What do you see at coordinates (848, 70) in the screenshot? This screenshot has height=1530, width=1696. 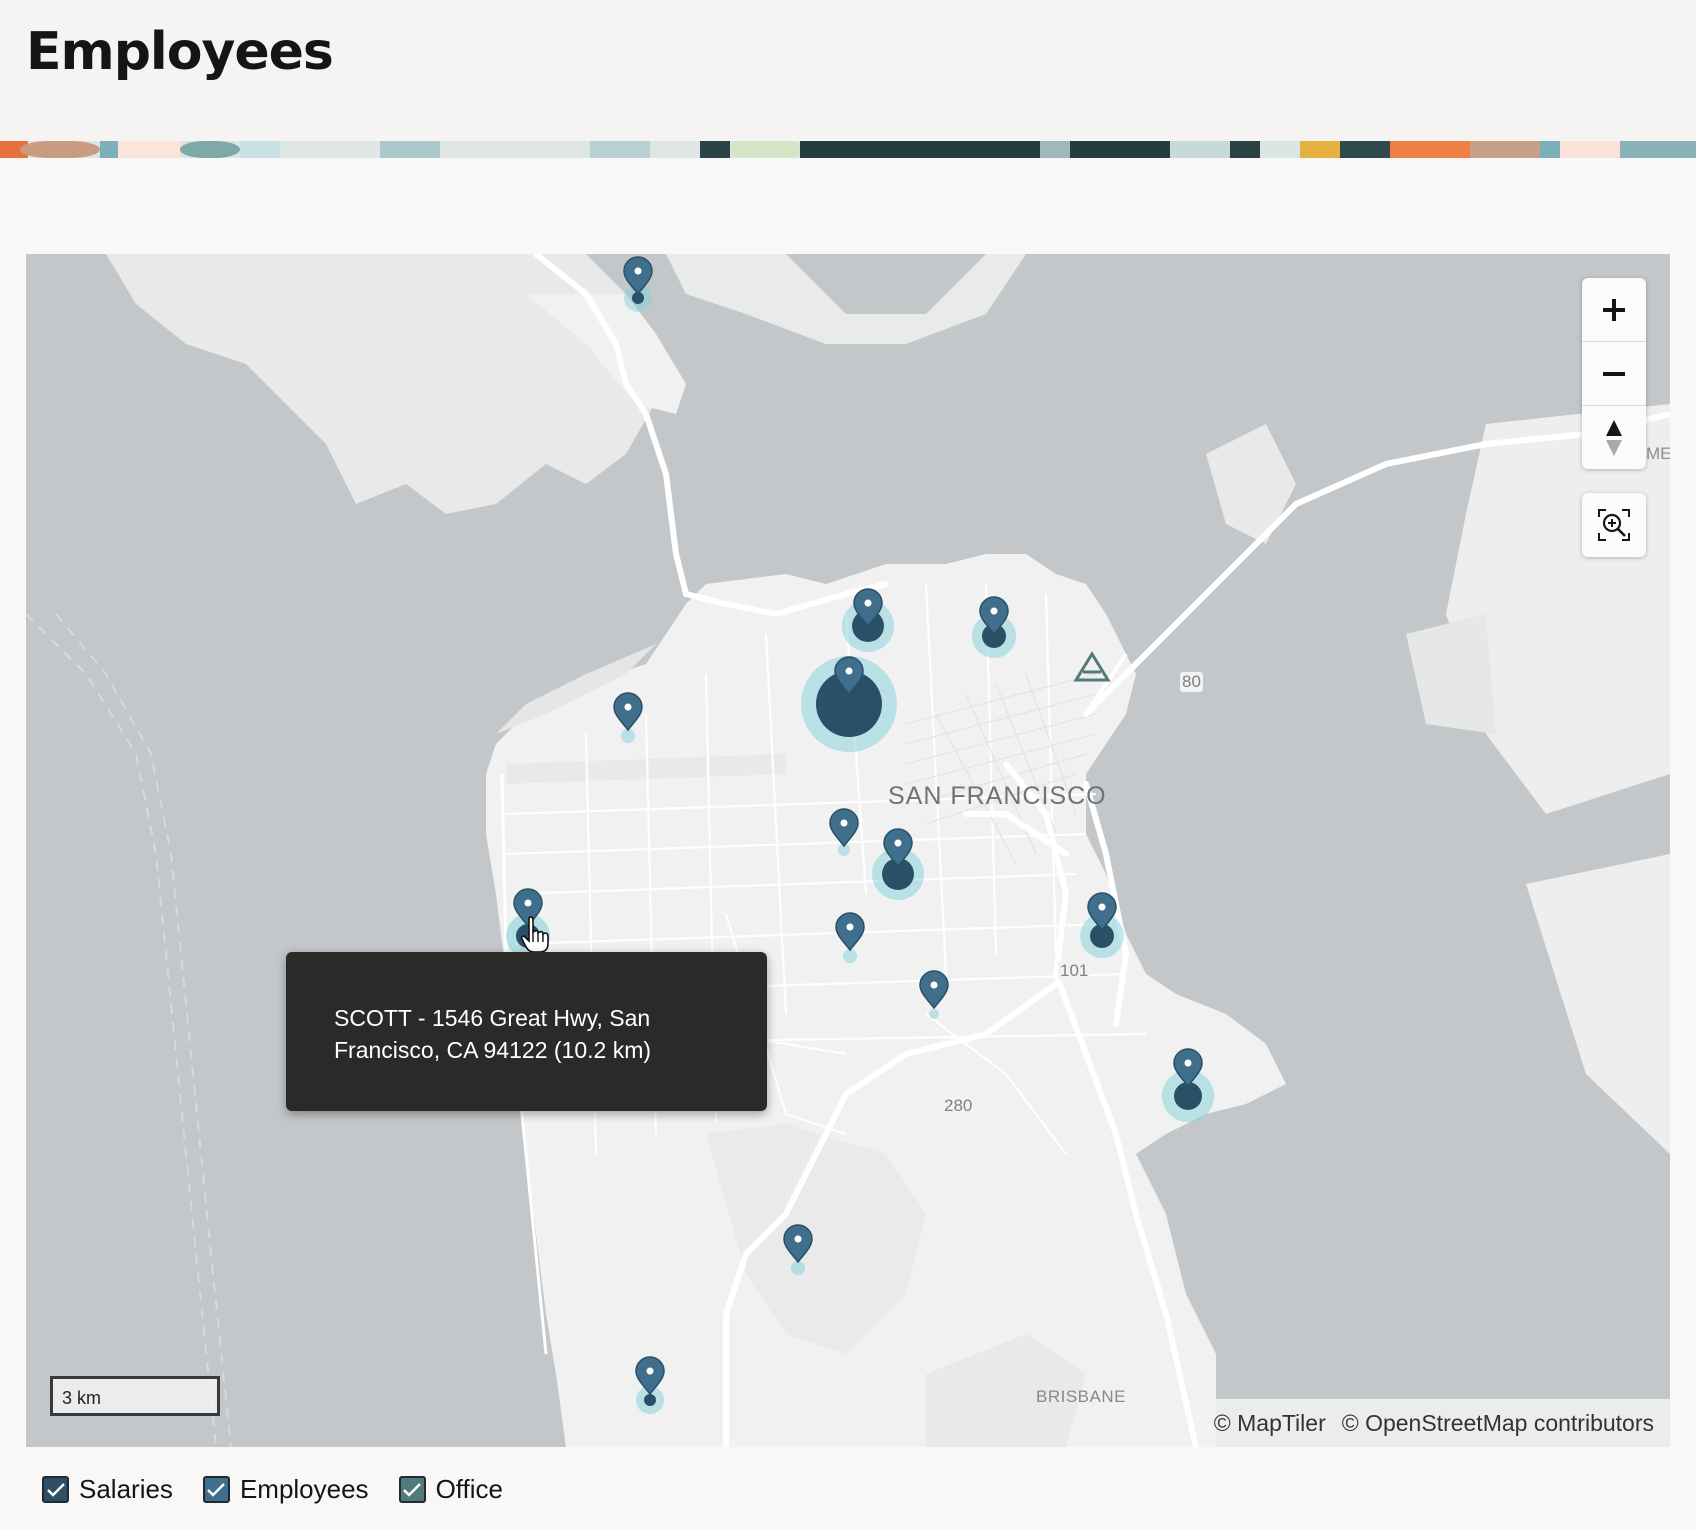 I see `page-header: Employees` at bounding box center [848, 70].